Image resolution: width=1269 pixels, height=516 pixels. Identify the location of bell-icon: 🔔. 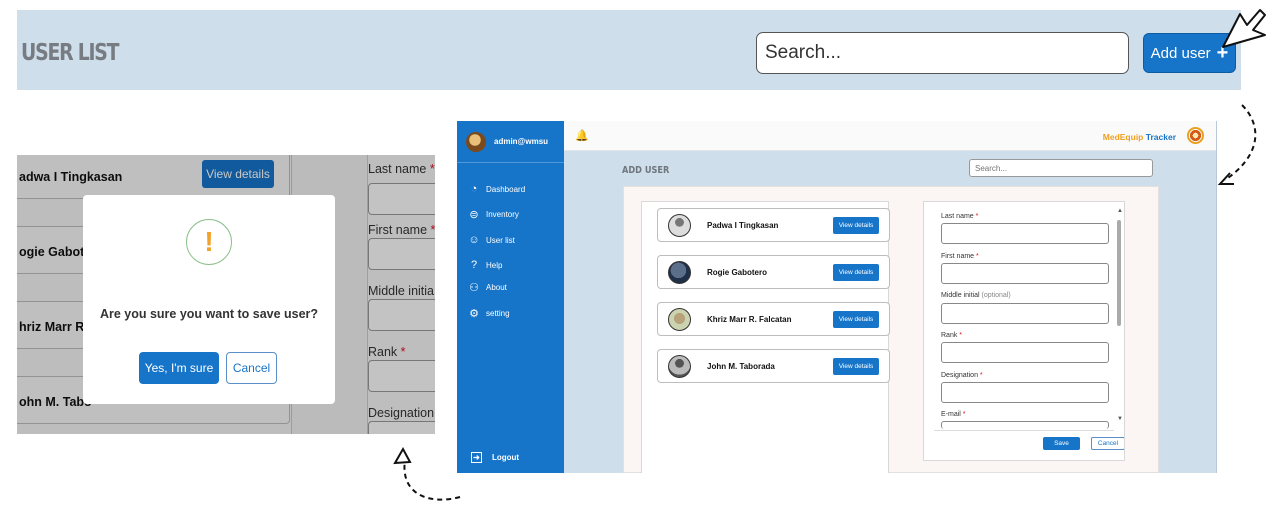
(582, 135).